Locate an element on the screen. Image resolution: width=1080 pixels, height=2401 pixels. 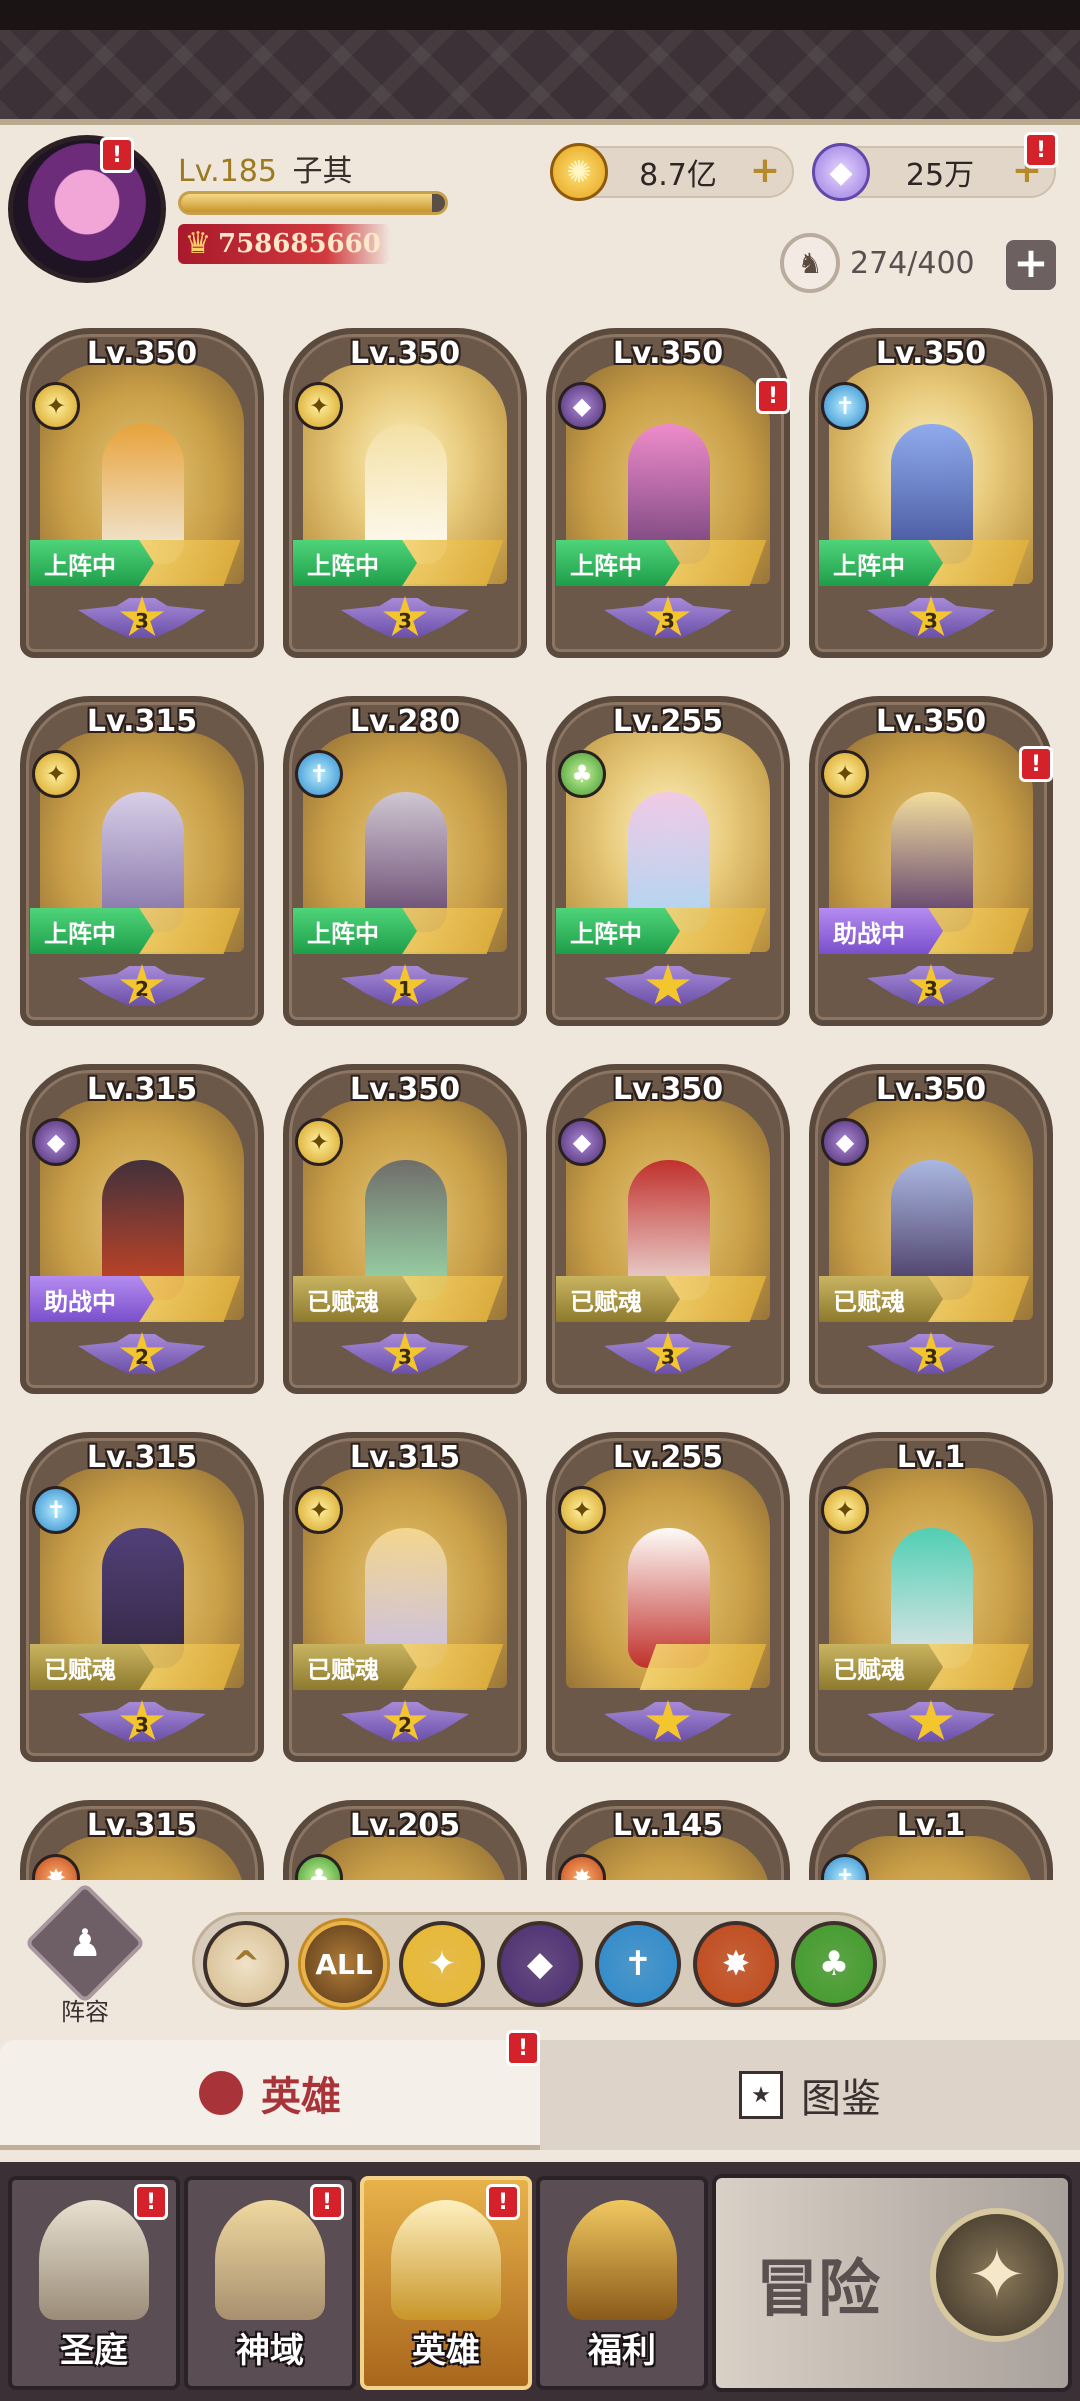
hero-card: Lv.1 ✝ is located at coordinates (931, 1840).